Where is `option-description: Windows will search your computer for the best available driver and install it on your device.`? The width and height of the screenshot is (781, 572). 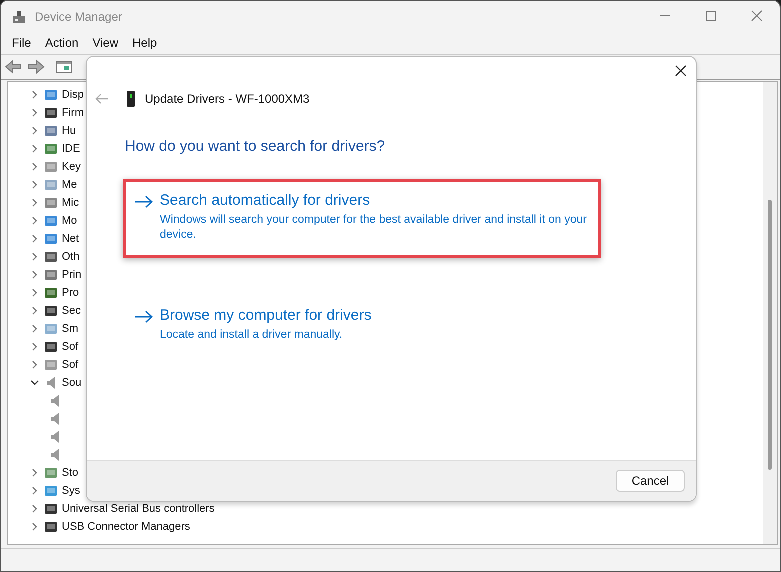 option-description: Windows will search your computer for the best available driver and install it on your device. is located at coordinates (374, 228).